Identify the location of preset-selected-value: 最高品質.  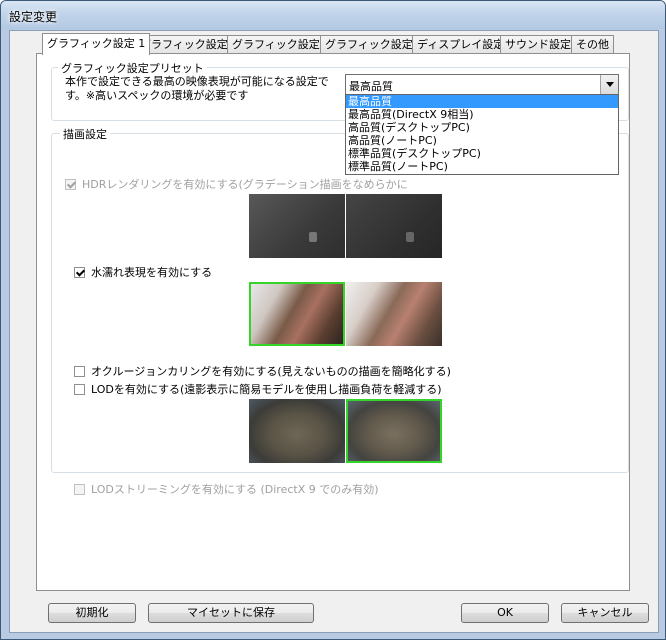
(371, 86).